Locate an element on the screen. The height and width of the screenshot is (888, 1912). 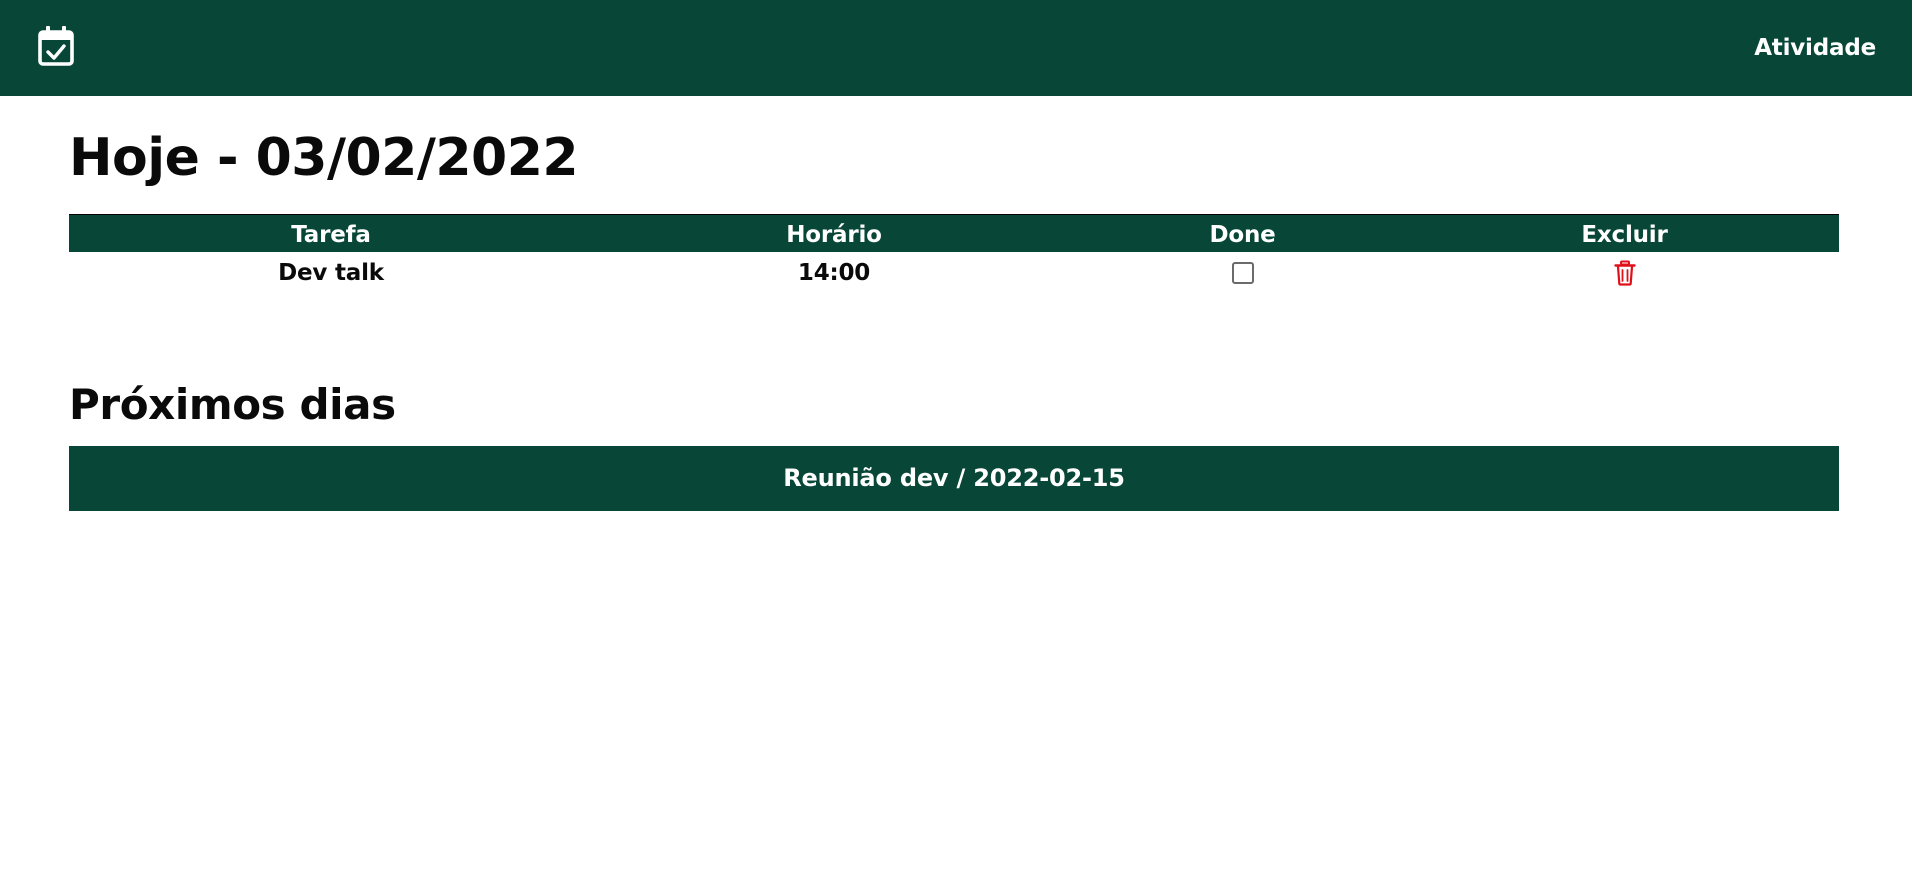
trash-icon is located at coordinates (1624, 272).